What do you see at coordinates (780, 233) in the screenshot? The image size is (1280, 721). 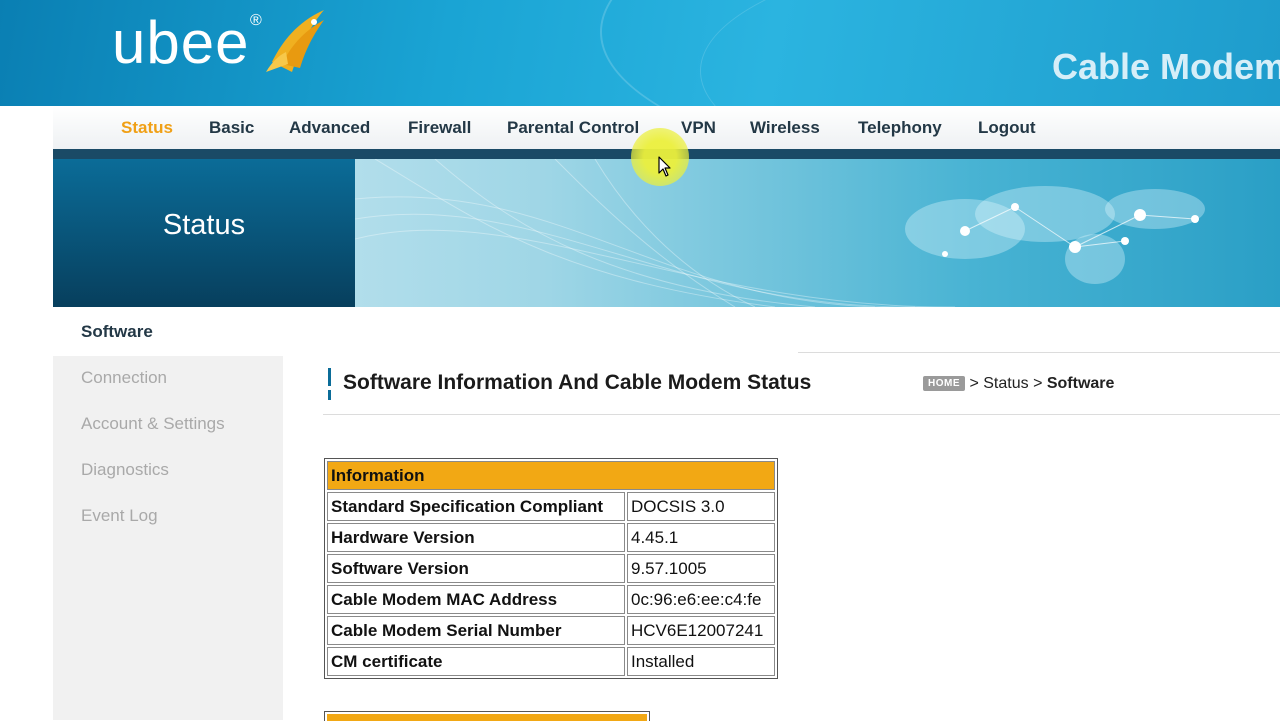 I see `world-network-graphic` at bounding box center [780, 233].